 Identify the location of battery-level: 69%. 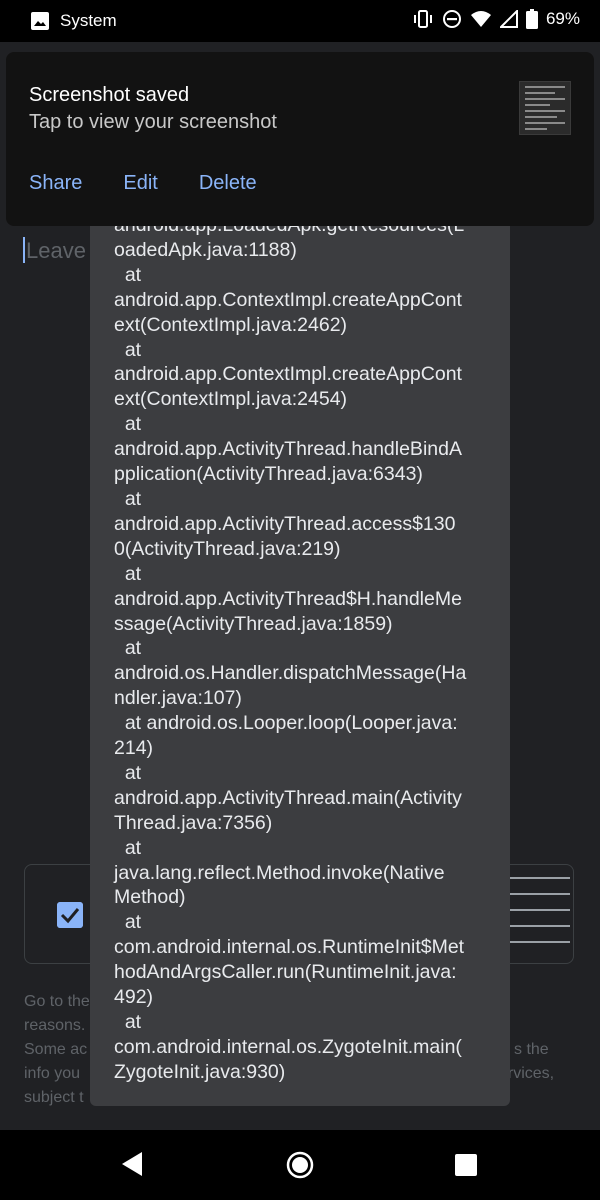
(562, 18).